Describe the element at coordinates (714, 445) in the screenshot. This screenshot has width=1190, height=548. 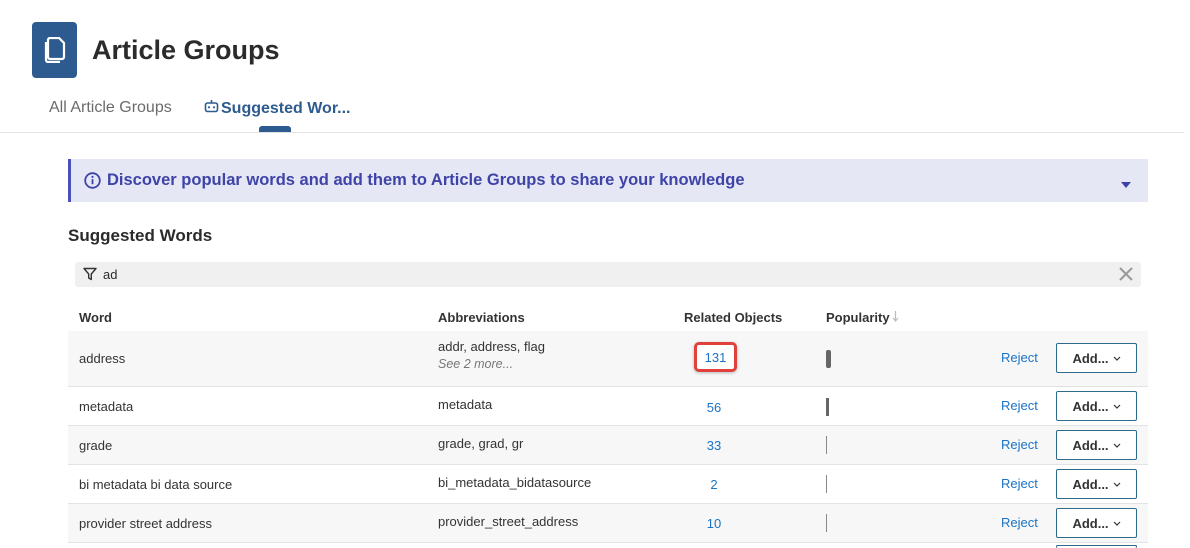
I see `related-objects-link: 33` at that location.